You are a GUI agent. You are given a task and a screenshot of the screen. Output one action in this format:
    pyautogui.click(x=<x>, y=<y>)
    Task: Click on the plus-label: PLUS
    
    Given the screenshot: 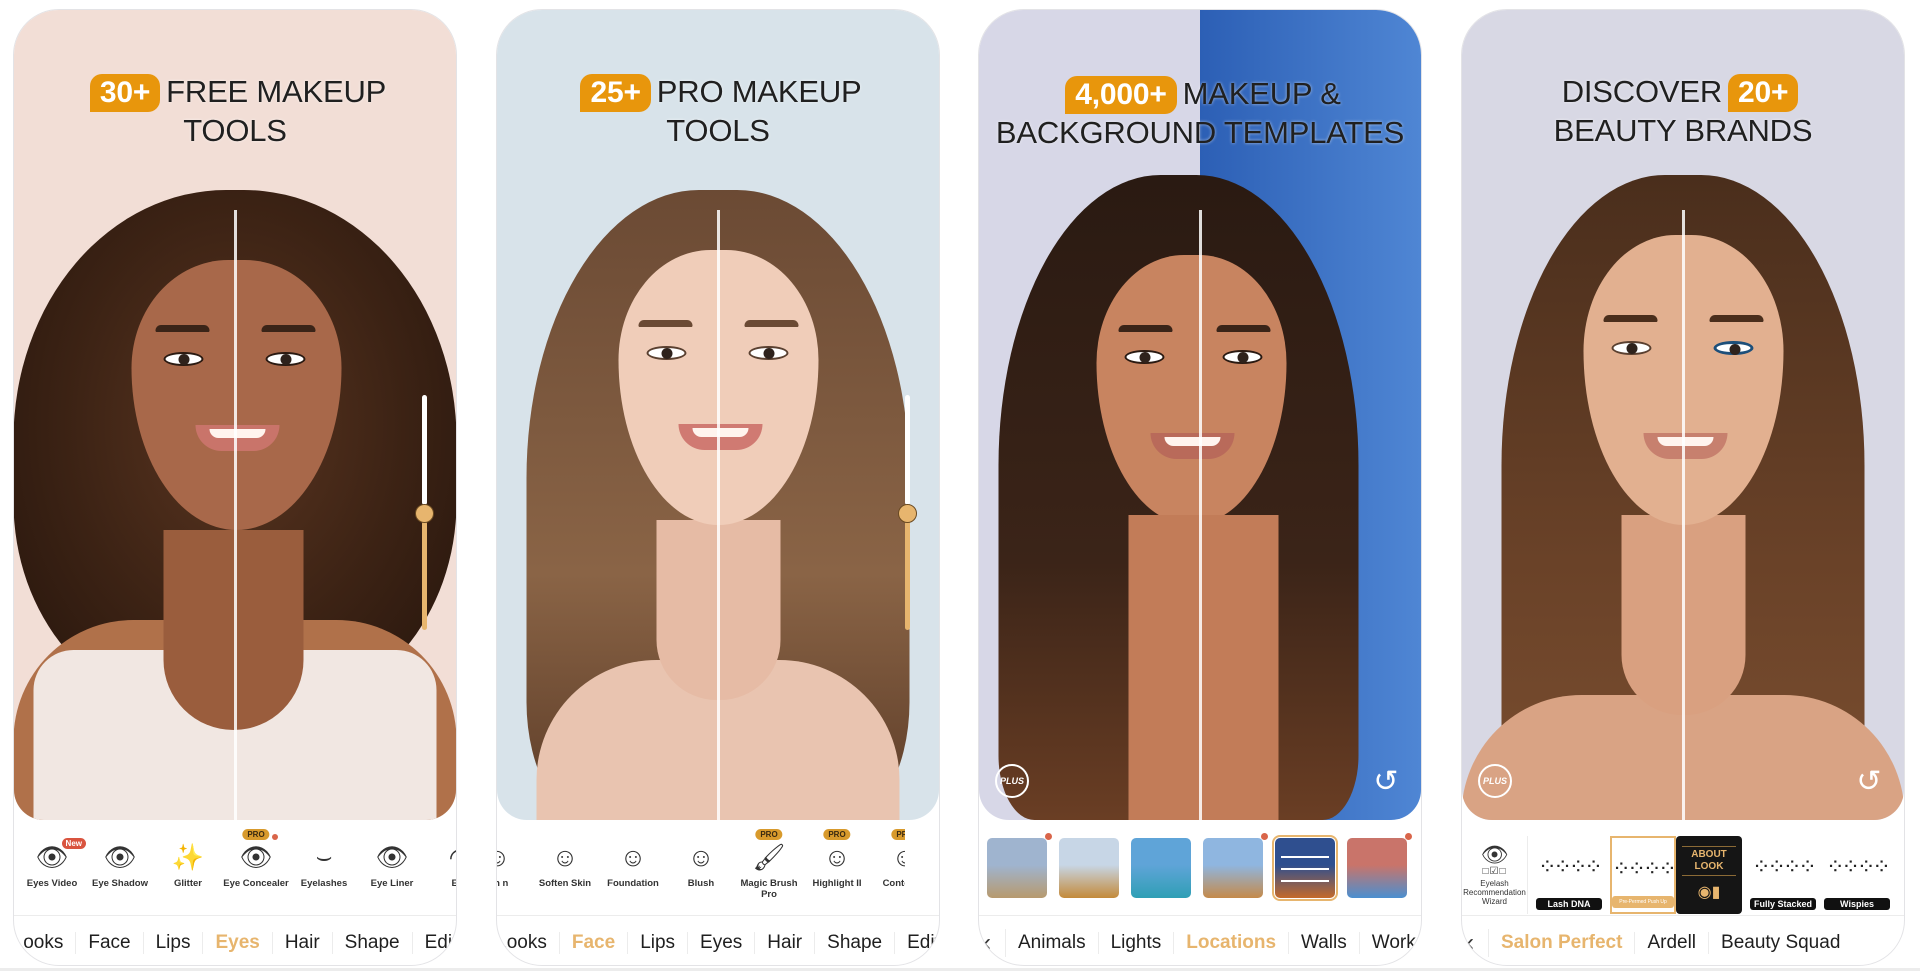 What is the action you would take?
    pyautogui.click(x=1011, y=781)
    